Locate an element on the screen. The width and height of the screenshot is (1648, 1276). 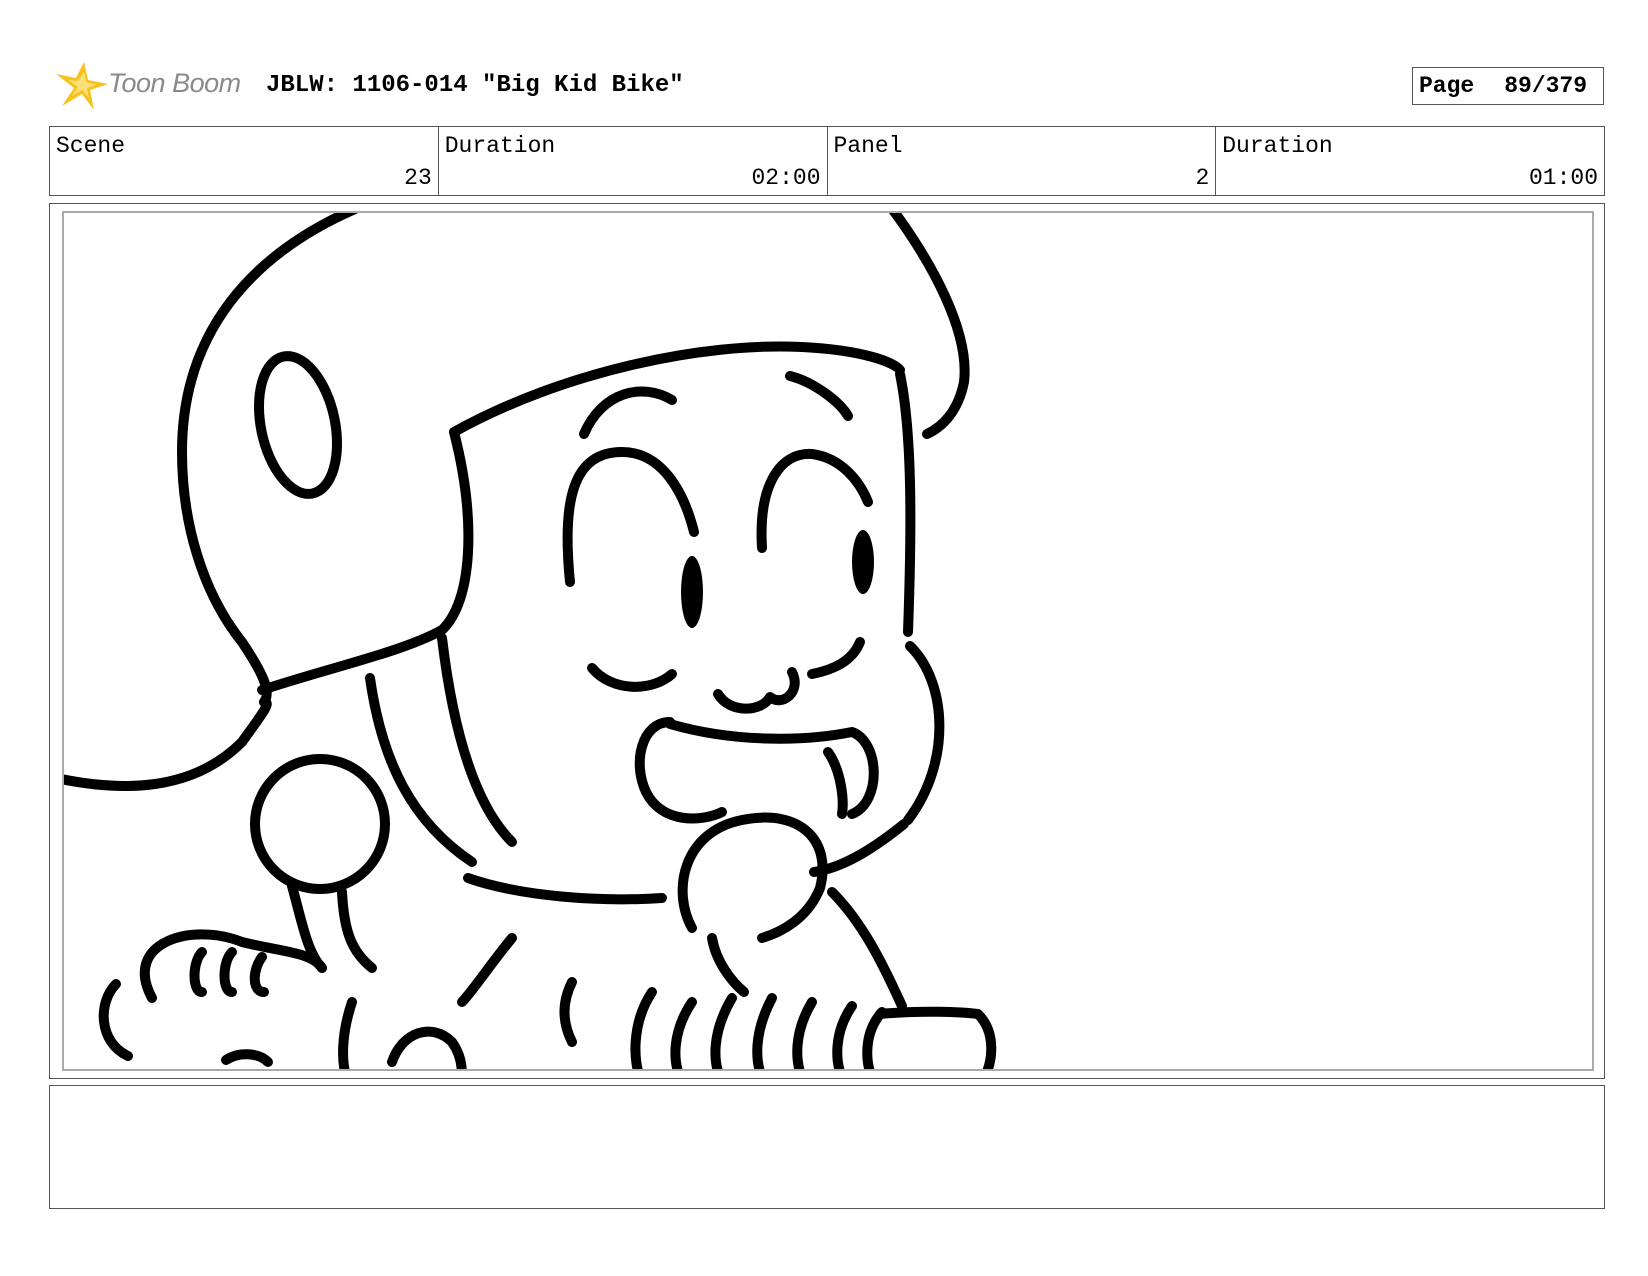
panel-duration-value: 01:00 is located at coordinates (1563, 178).